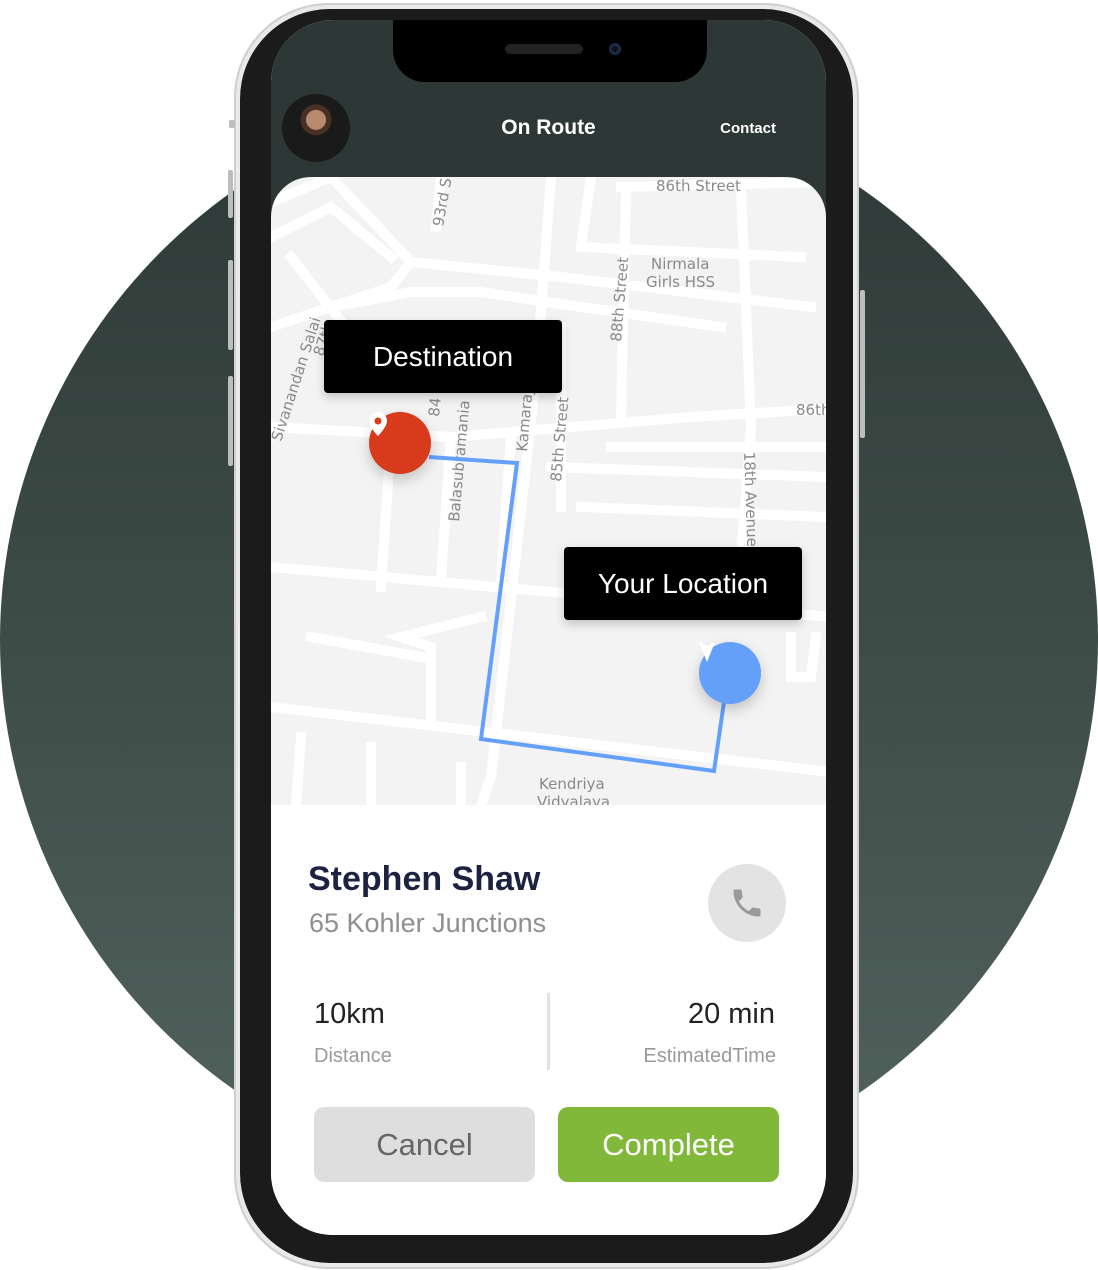 The height and width of the screenshot is (1270, 1098). What do you see at coordinates (442, 202) in the screenshot?
I see `street-label: 93rd S` at bounding box center [442, 202].